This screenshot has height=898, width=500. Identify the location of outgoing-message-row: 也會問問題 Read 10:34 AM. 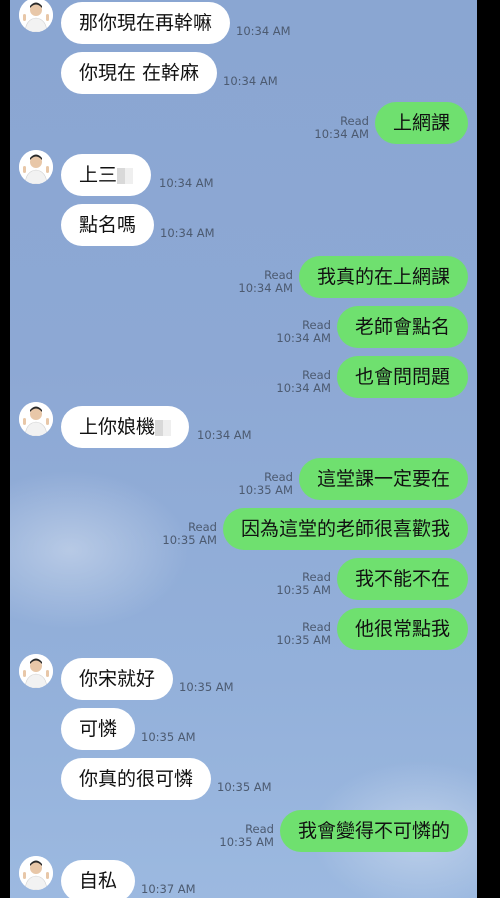
(243, 376).